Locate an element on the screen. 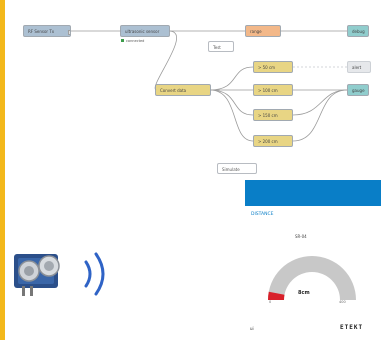  node-label: Convert data is located at coordinates (173, 90).